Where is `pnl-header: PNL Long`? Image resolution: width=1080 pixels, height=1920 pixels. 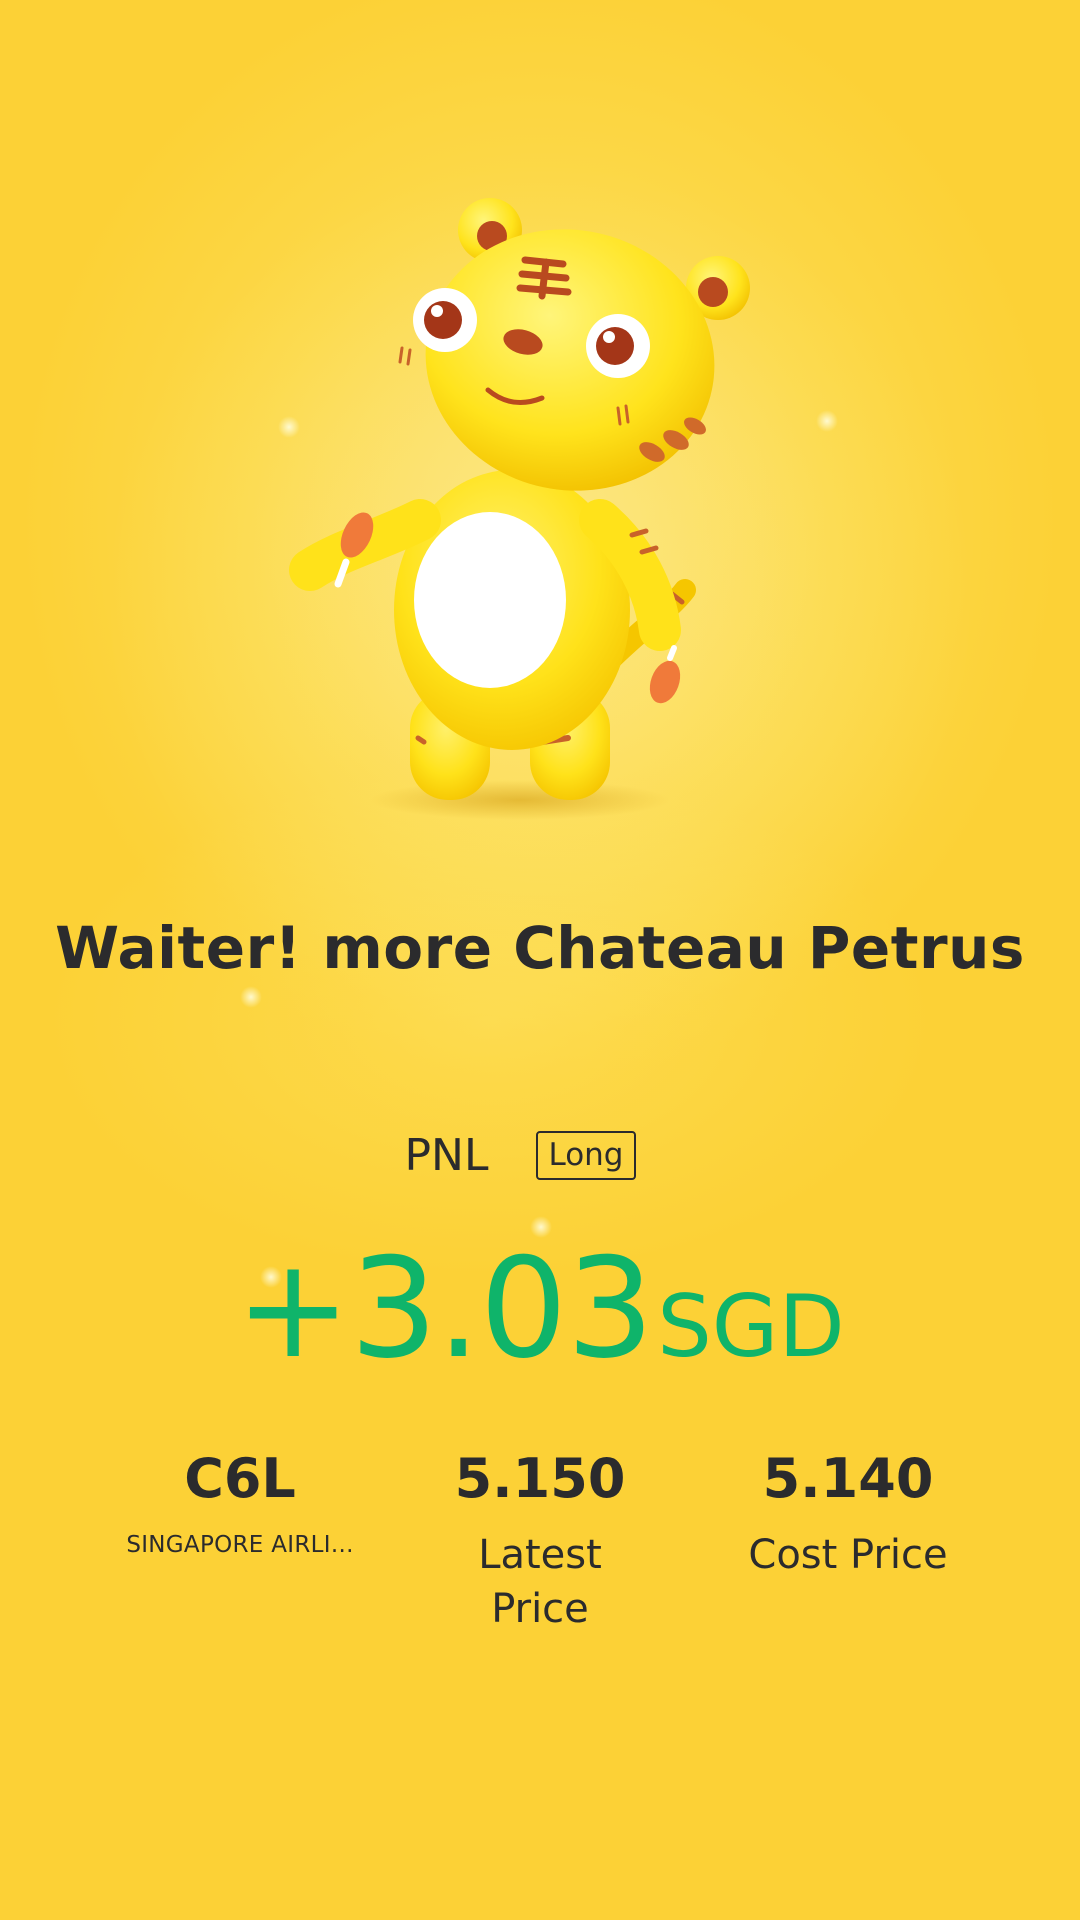 pnl-header: PNL Long is located at coordinates (540, 1155).